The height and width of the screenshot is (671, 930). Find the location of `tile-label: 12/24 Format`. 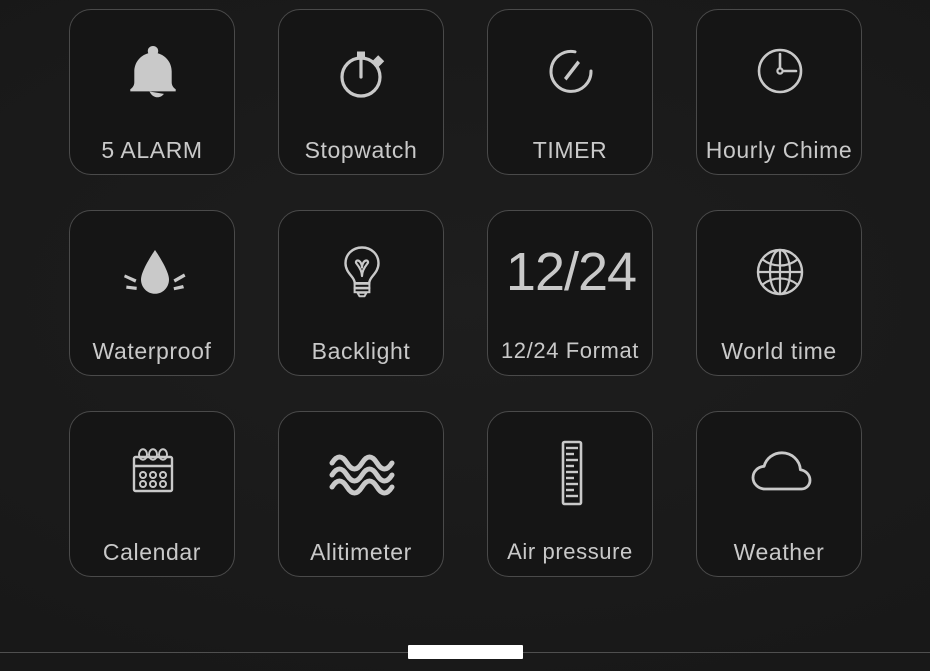

tile-label: 12/24 Format is located at coordinates (570, 350).